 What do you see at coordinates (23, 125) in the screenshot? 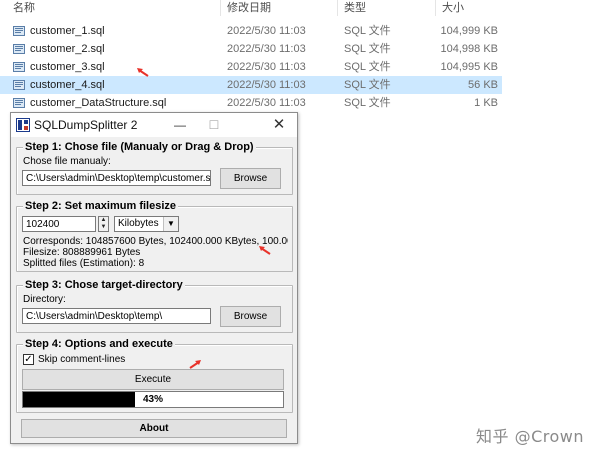
I see `app-icon` at bounding box center [23, 125].